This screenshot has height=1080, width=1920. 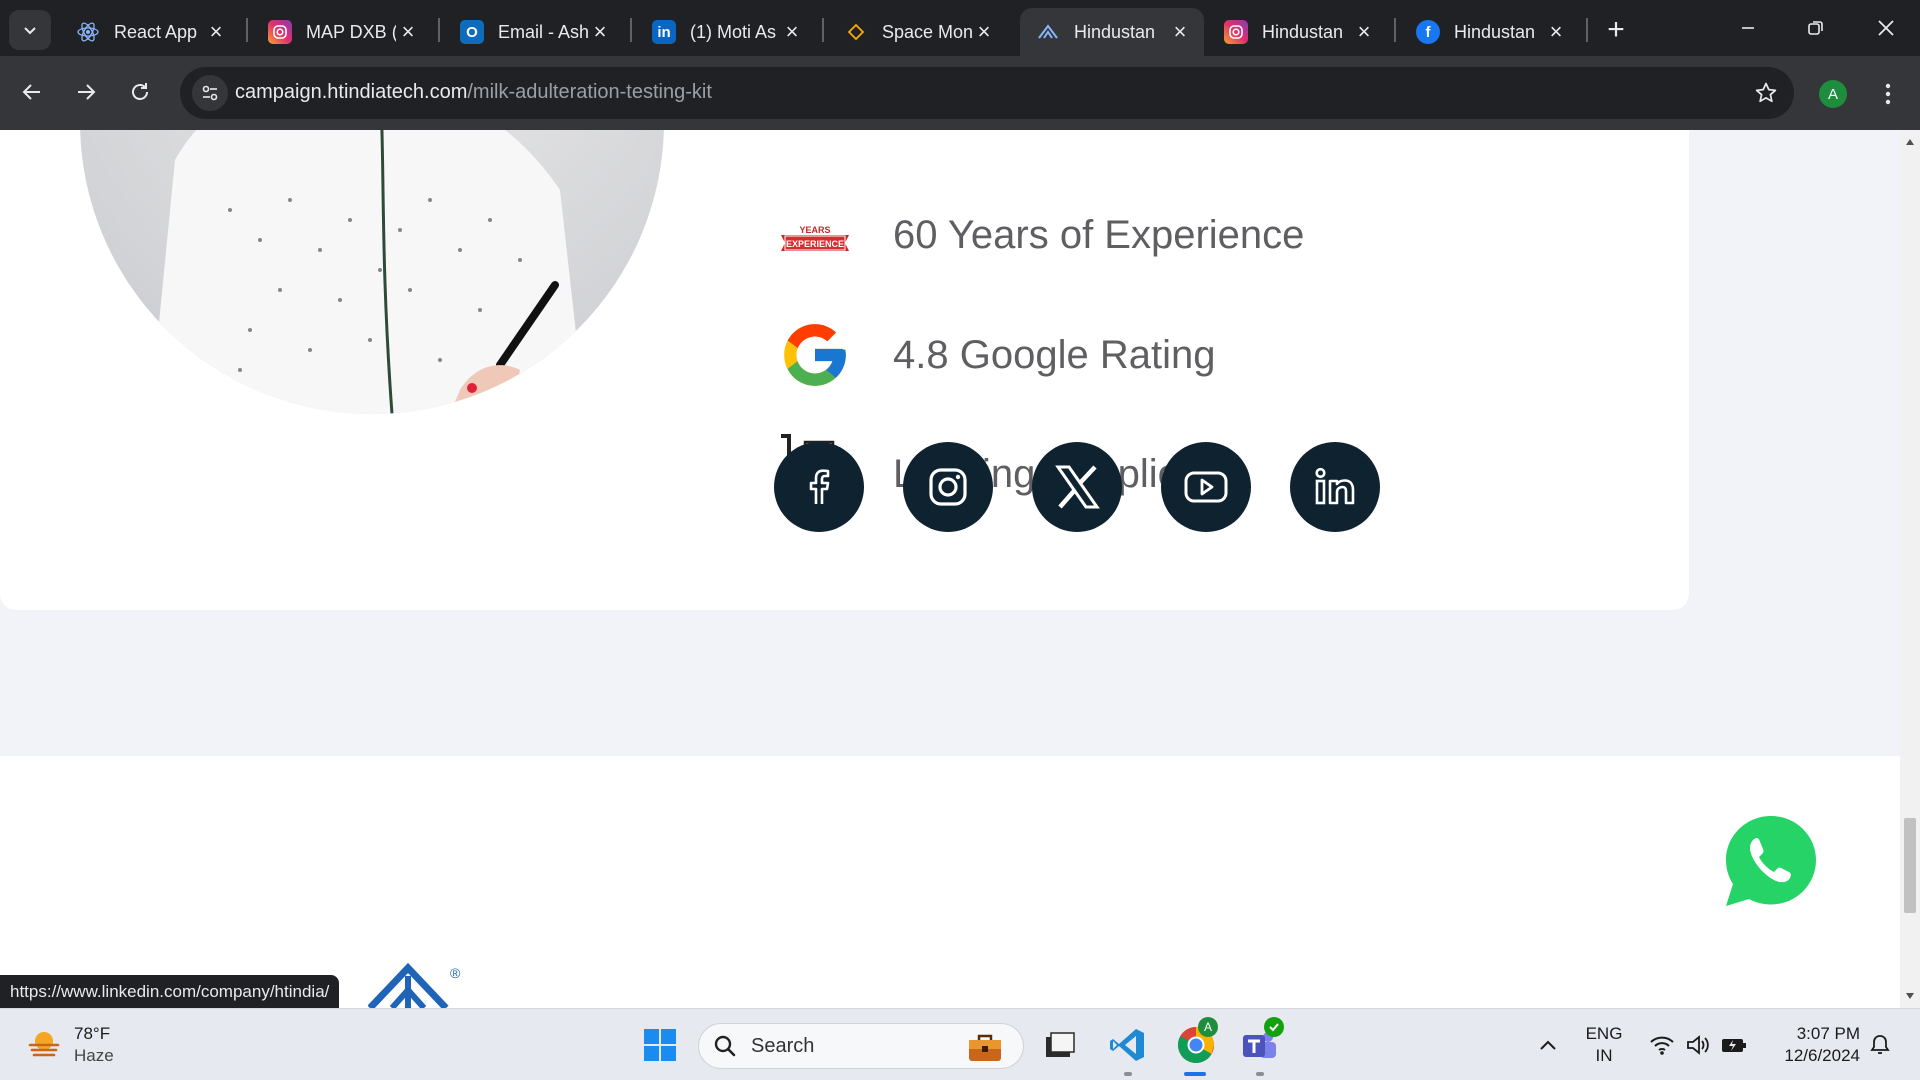 What do you see at coordinates (1888, 94) in the screenshot?
I see `browser-menu-button` at bounding box center [1888, 94].